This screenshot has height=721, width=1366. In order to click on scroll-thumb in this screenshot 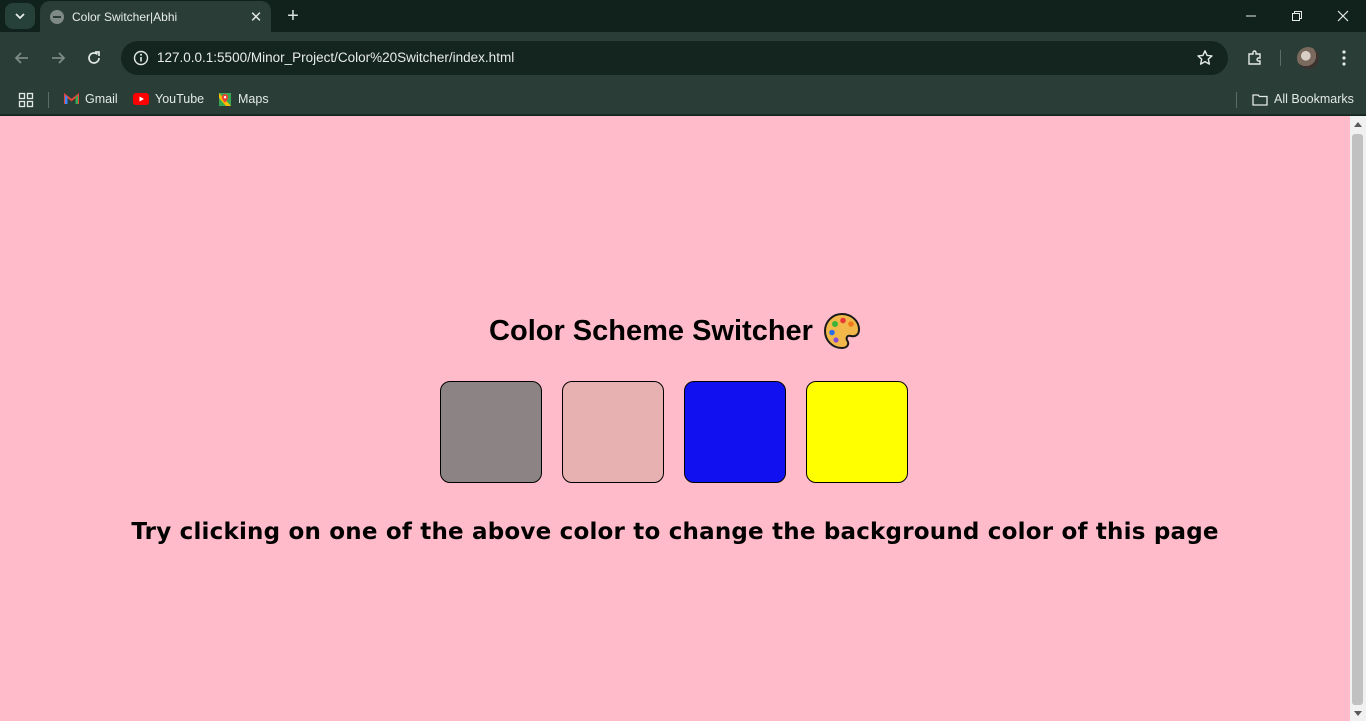, I will do `click(1357, 419)`.